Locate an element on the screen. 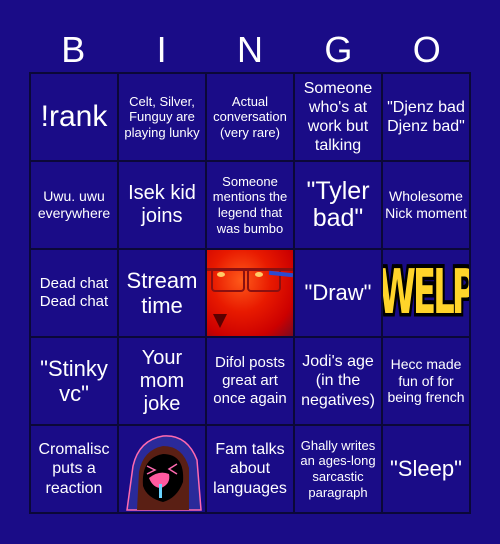 The image size is (500, 544). cell-text: "Stinky vc" is located at coordinates (74, 380).